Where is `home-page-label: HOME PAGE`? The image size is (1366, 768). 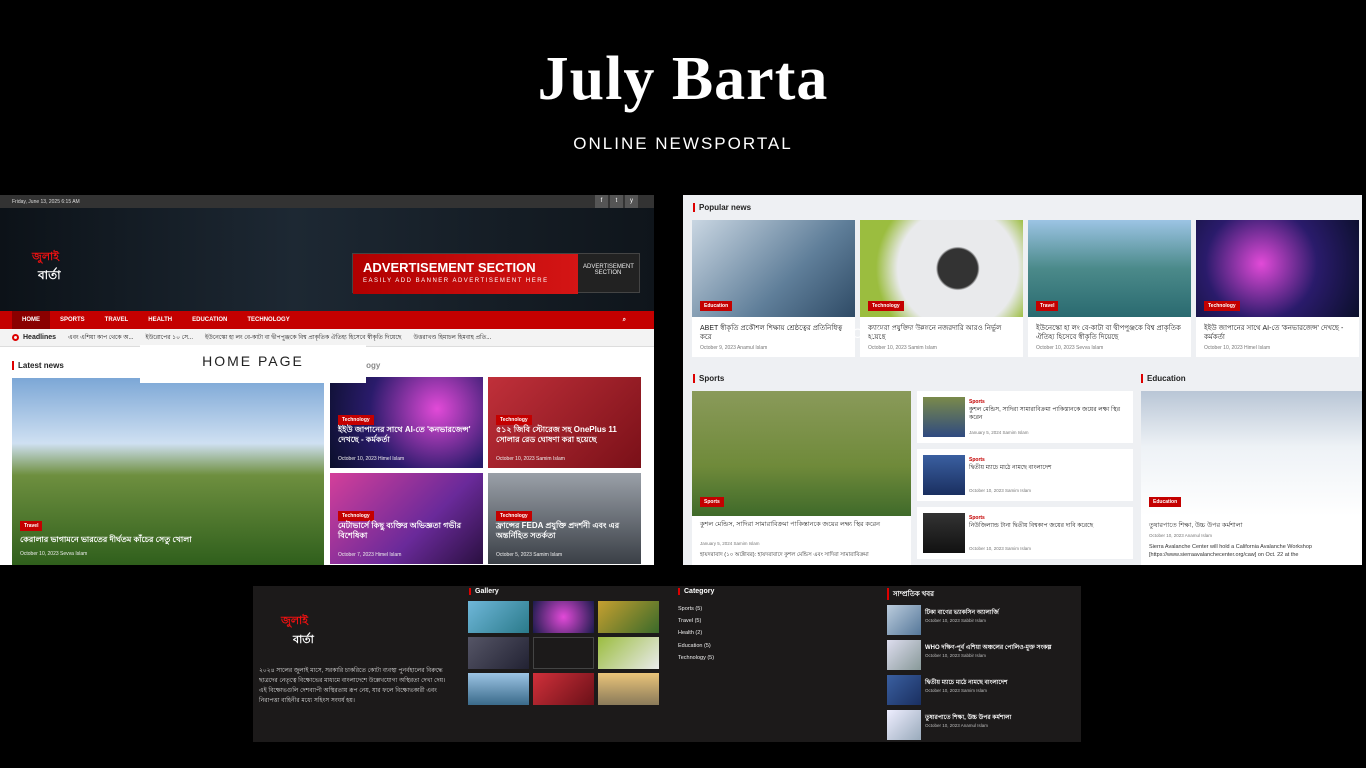
home-page-label: HOME PAGE is located at coordinates (253, 364).